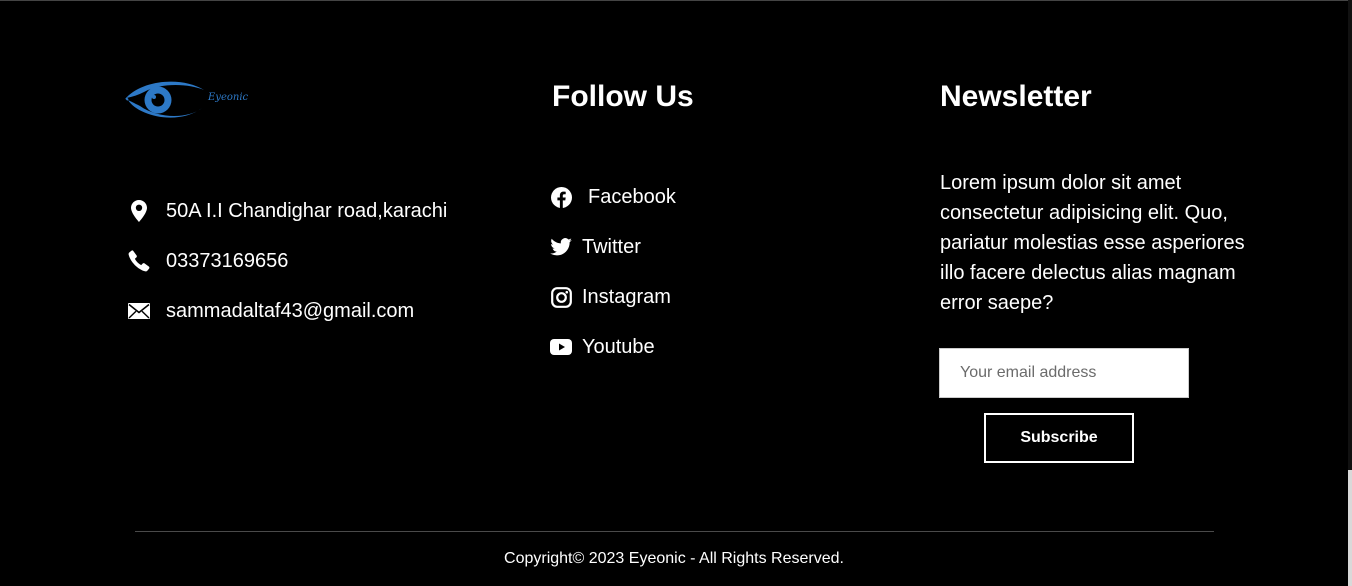  I want to click on contact-phone: 03373169656, so click(287, 261).